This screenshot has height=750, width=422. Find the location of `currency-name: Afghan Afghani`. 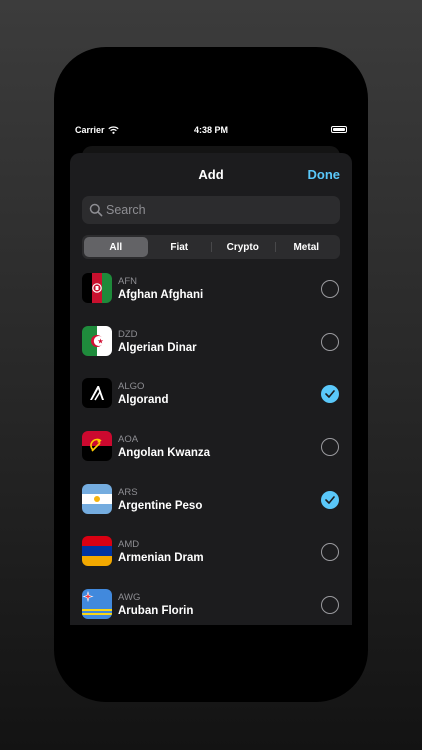

currency-name: Afghan Afghani is located at coordinates (161, 295).